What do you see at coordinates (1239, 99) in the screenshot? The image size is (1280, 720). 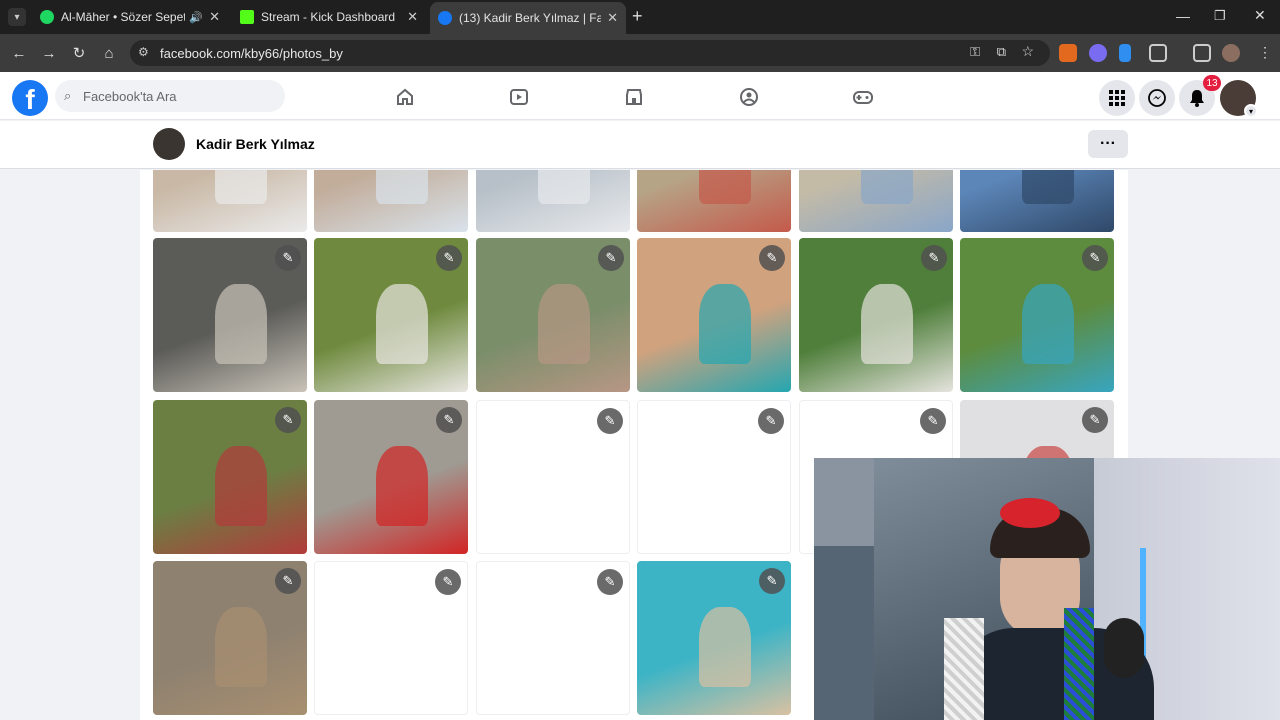 I see `account-avatar: ▾` at bounding box center [1239, 99].